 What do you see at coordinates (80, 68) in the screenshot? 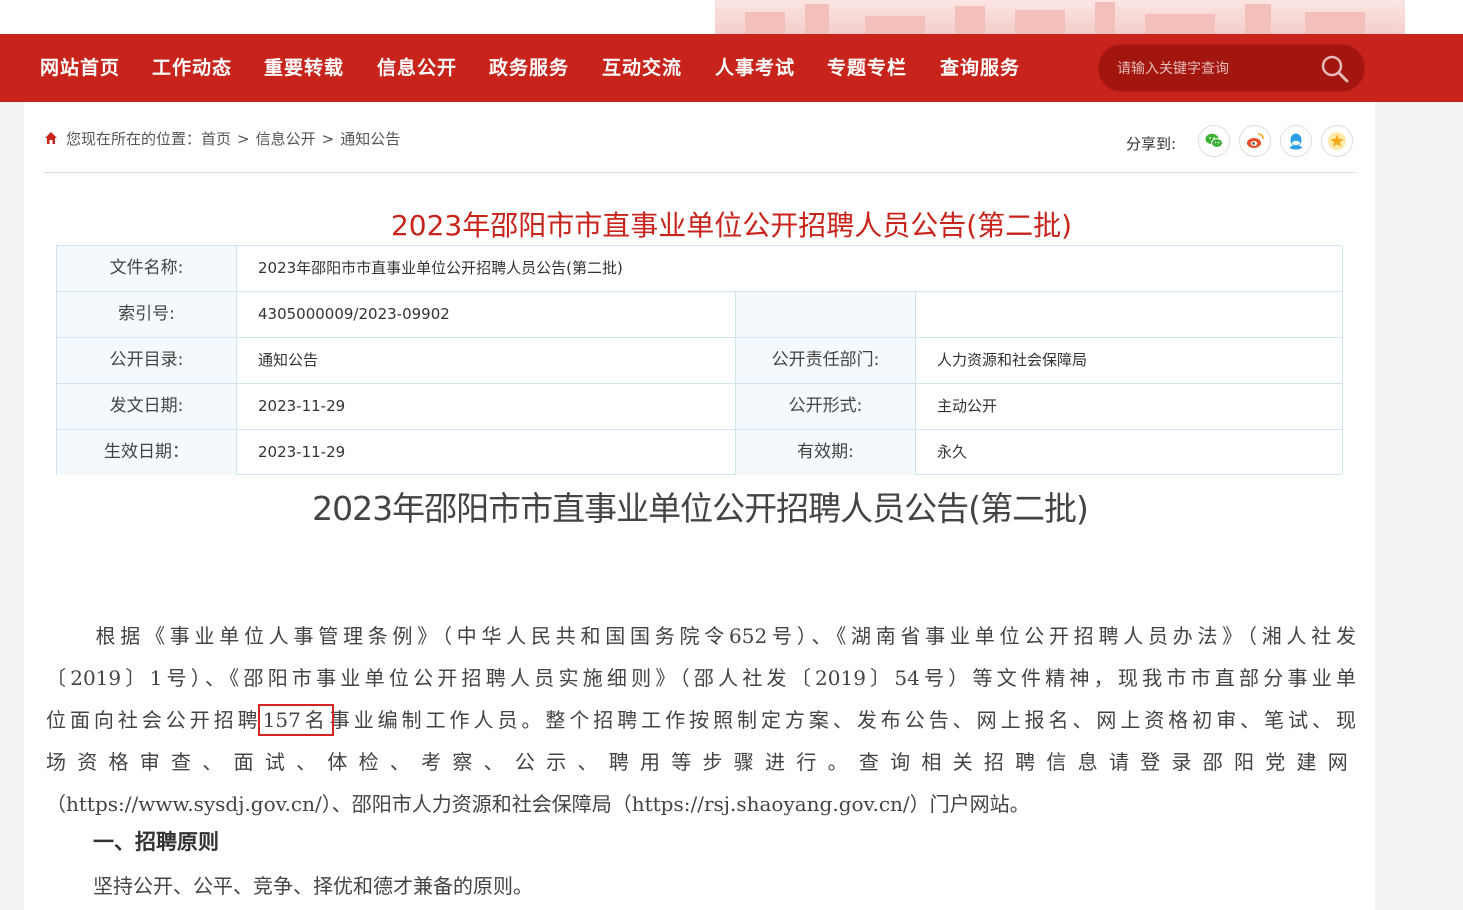
I see `nav-item-home: 网站首页` at bounding box center [80, 68].